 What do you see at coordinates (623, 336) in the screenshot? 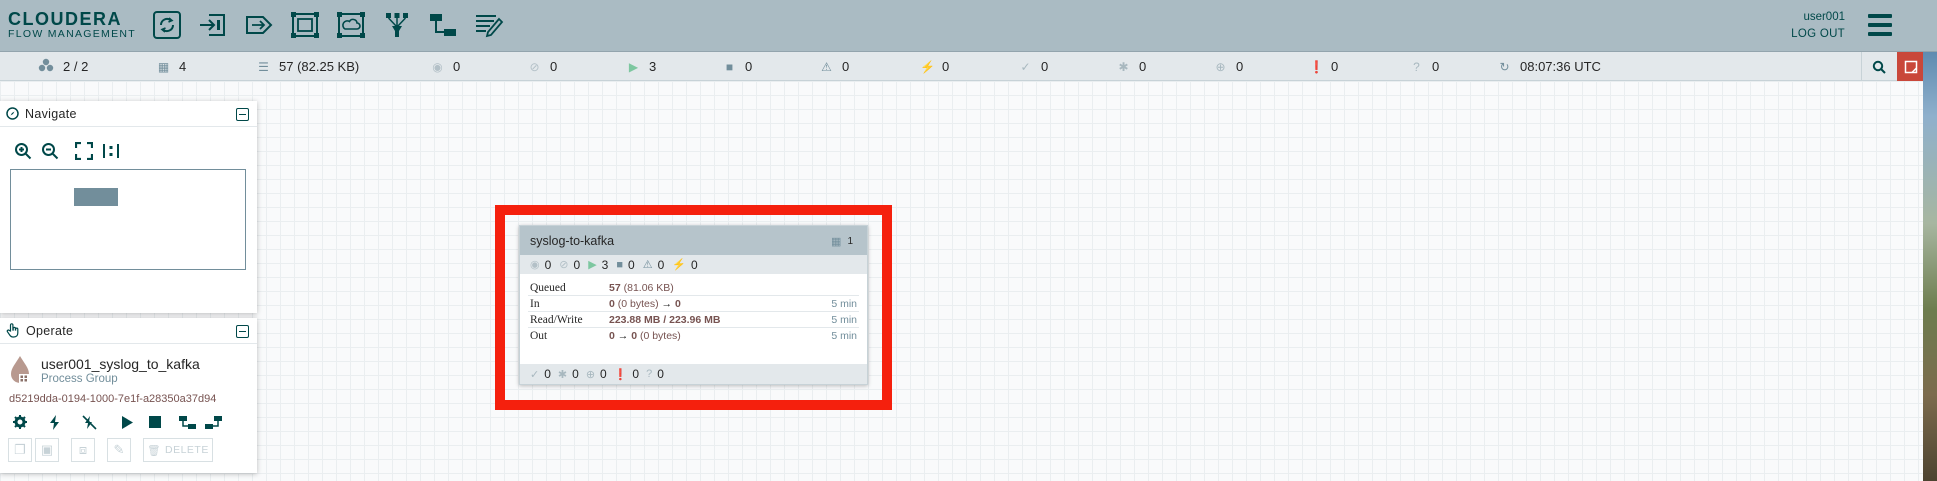
I see `out-arrow: →` at bounding box center [623, 336].